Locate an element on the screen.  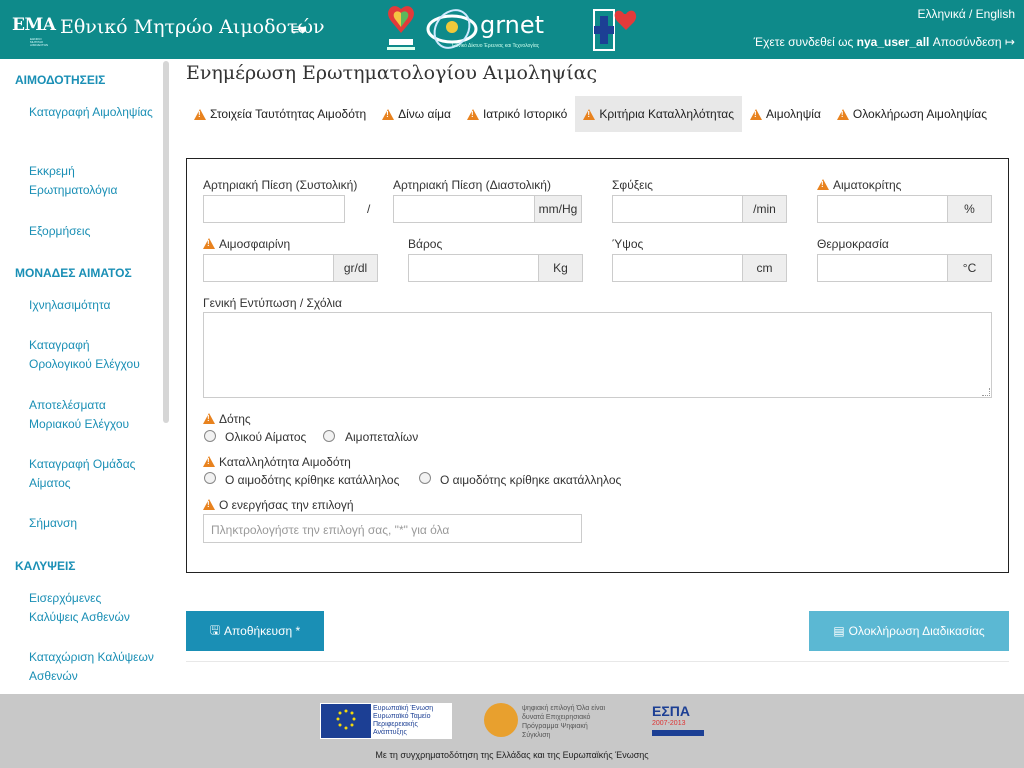
height-label: Ύψος is located at coordinates (628, 244).